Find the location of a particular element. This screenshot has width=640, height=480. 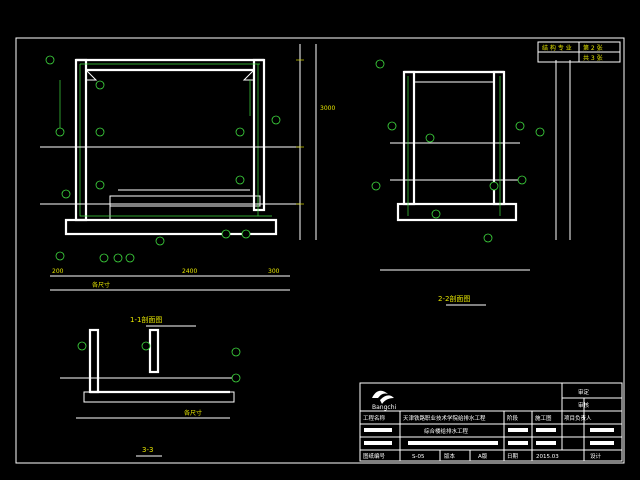

section-2-2-title: 2-2剖面图 is located at coordinates (454, 298).